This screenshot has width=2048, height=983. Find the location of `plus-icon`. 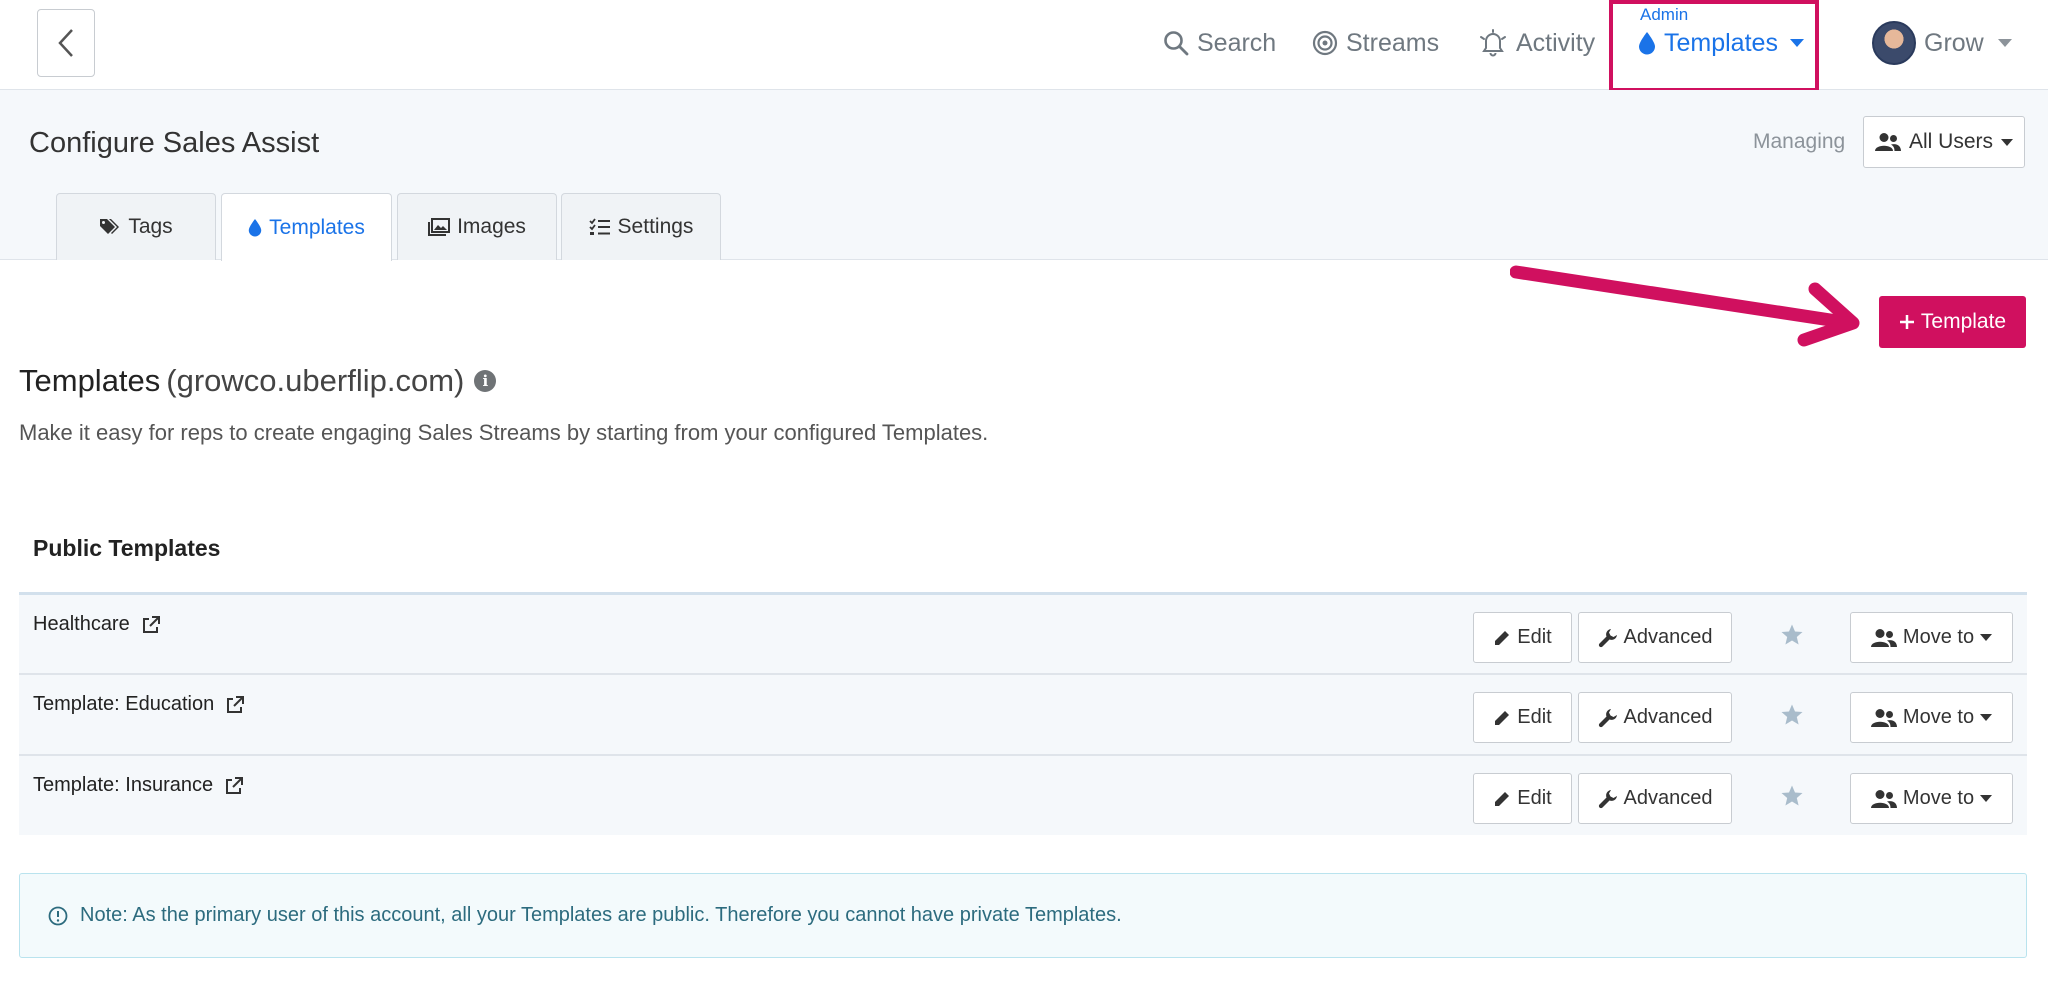

plus-icon is located at coordinates (1906, 322).